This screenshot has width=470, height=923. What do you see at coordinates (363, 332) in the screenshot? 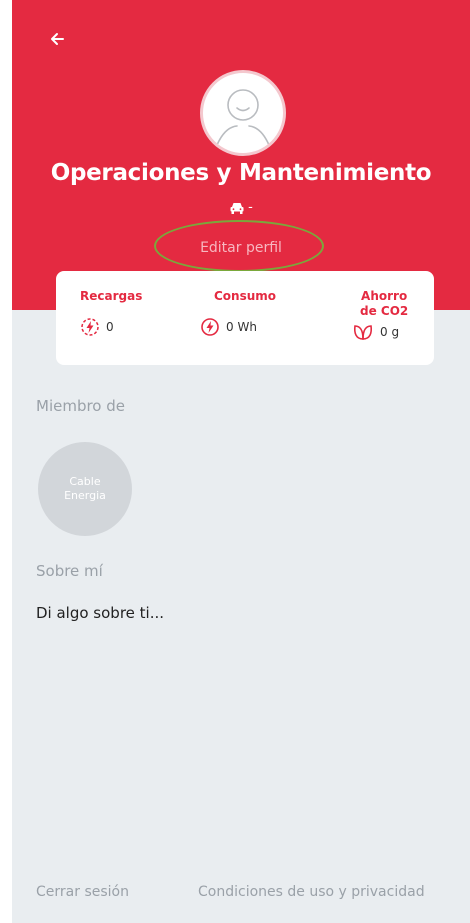
I see `leaf-icon` at bounding box center [363, 332].